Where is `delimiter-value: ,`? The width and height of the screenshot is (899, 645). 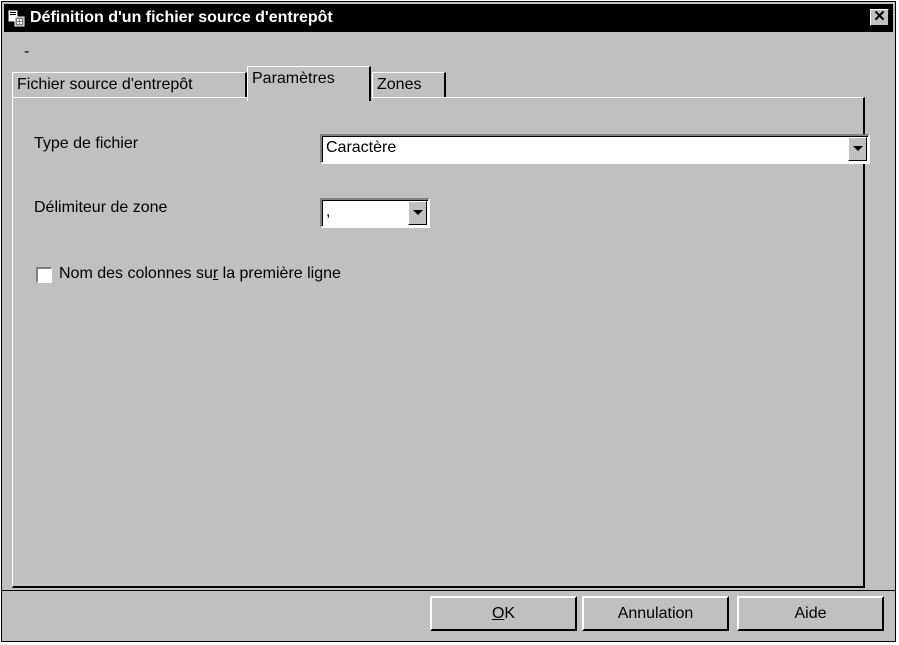 delimiter-value: , is located at coordinates (328, 211).